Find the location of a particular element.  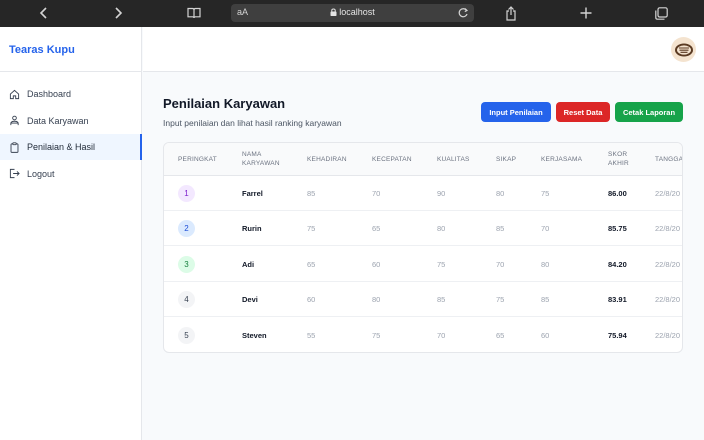

browser-toolbar: aA localhost is located at coordinates (352, 13).